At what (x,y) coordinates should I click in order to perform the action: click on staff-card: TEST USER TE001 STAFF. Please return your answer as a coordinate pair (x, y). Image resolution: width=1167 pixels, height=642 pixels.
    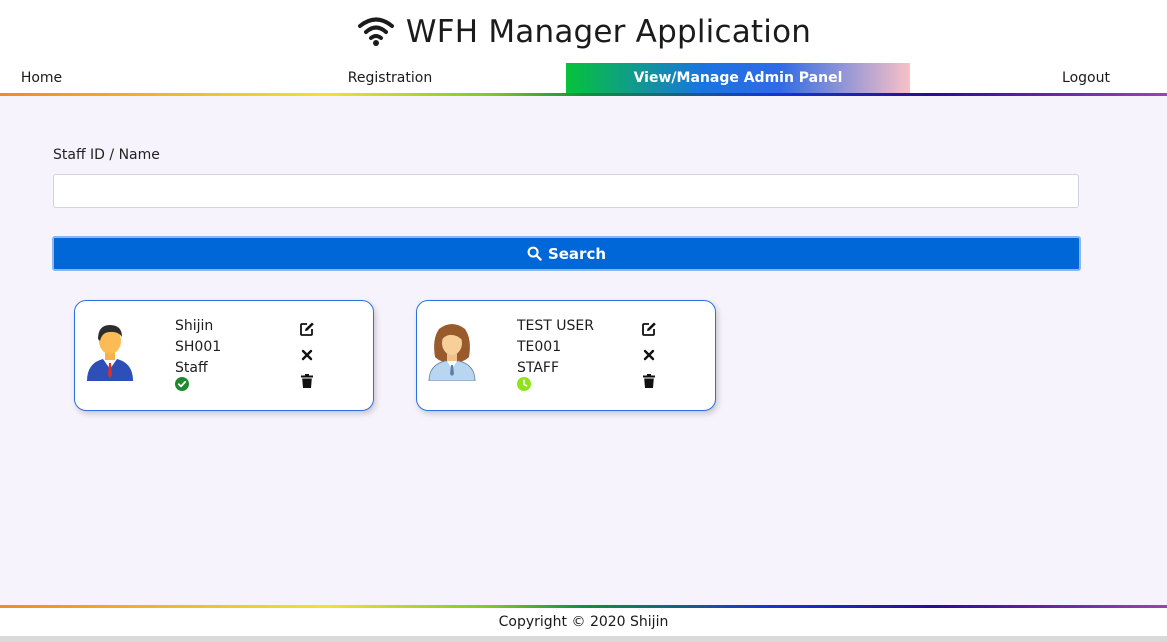
    Looking at the image, I should click on (566, 355).